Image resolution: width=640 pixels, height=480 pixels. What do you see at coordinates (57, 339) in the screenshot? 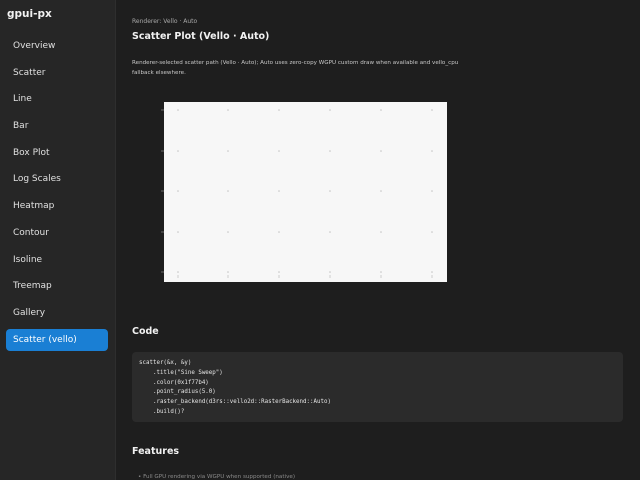
I see `sidebar-item-scatter-vello: Scatter (vello)` at bounding box center [57, 339].